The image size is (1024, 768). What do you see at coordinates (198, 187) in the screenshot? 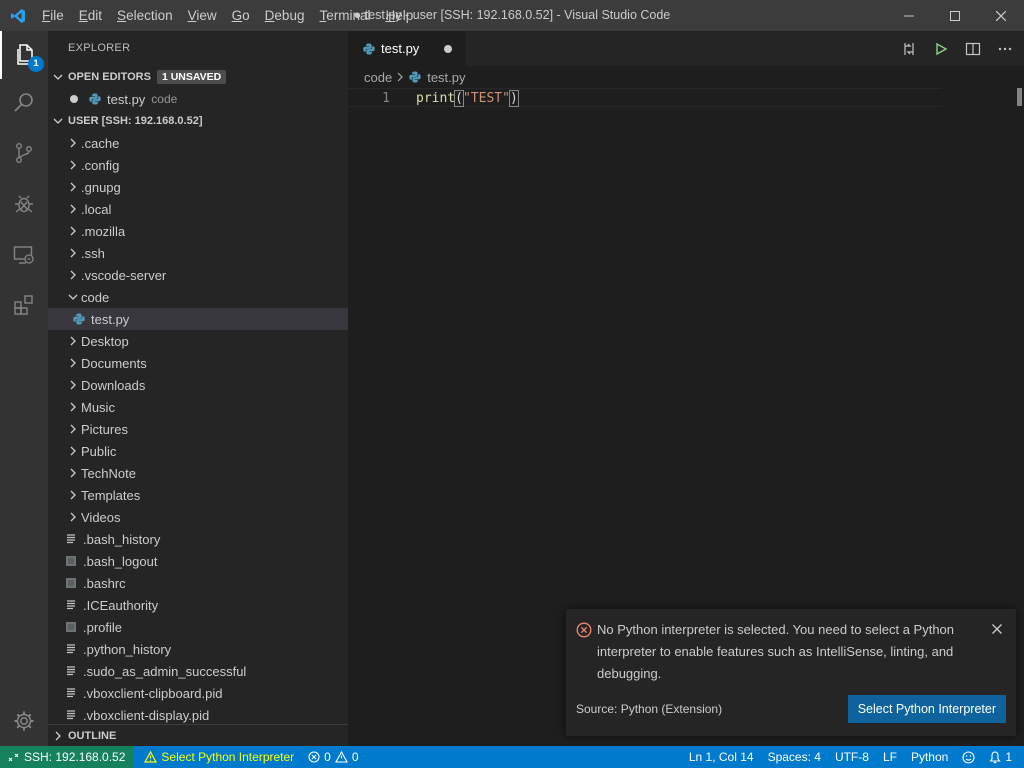
I see `folder-item: .gnupg` at bounding box center [198, 187].